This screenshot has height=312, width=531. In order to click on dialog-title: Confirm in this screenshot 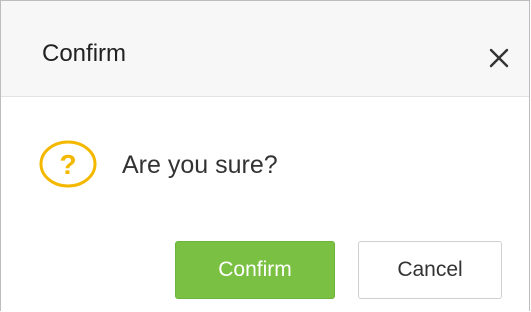, I will do `click(84, 53)`.